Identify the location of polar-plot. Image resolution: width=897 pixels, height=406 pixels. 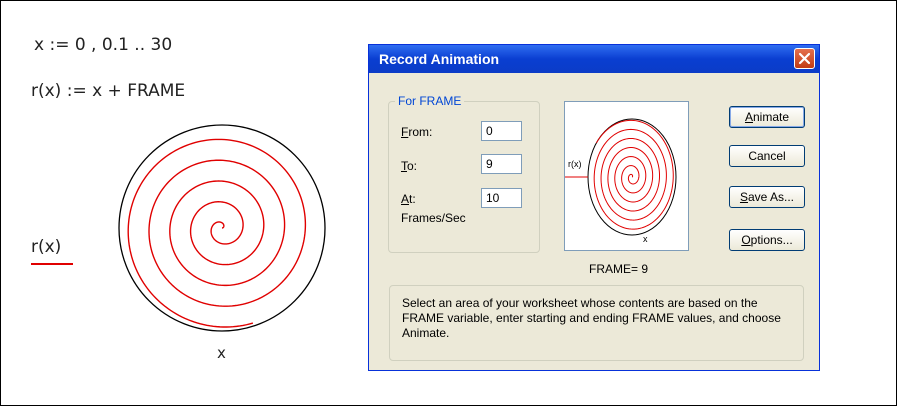
(222, 228).